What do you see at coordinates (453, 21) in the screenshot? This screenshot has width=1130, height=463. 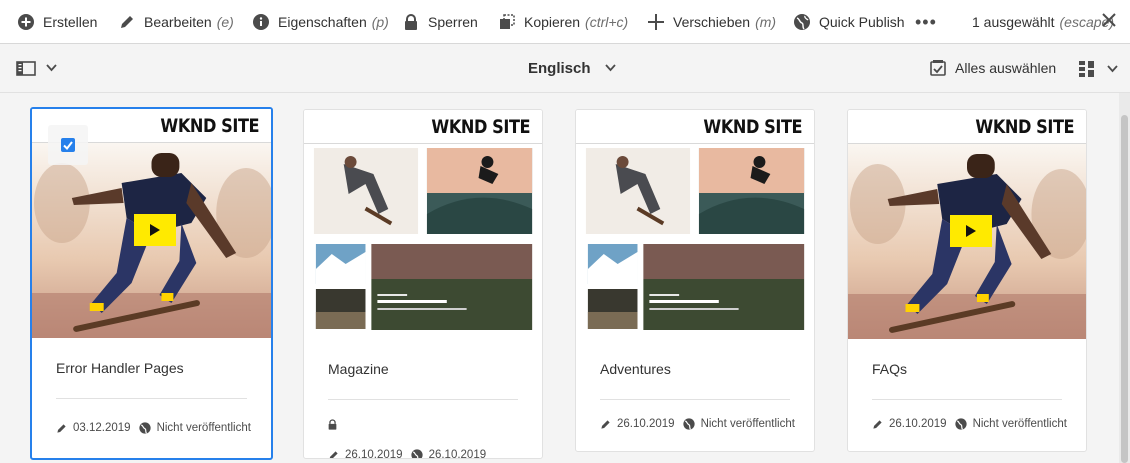 I see `lock-label: Sperren` at bounding box center [453, 21].